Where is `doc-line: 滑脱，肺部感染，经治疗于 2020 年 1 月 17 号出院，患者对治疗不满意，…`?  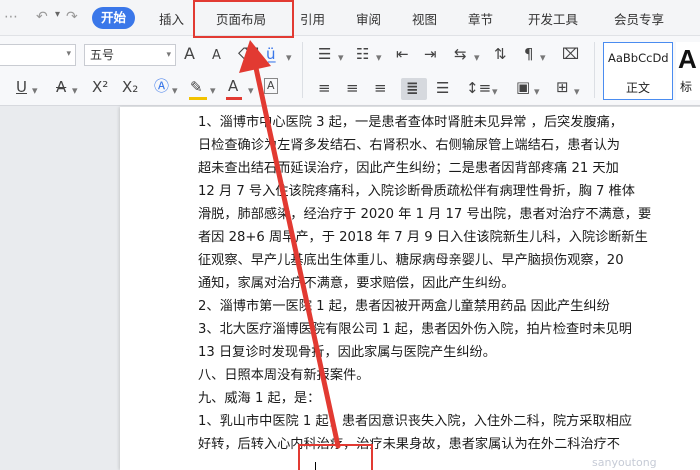 doc-line: 滑脱，肺部感染，经治疗于 2020 年 1 月 17 号出院，患者对治疗不满意，… is located at coordinates (425, 214).